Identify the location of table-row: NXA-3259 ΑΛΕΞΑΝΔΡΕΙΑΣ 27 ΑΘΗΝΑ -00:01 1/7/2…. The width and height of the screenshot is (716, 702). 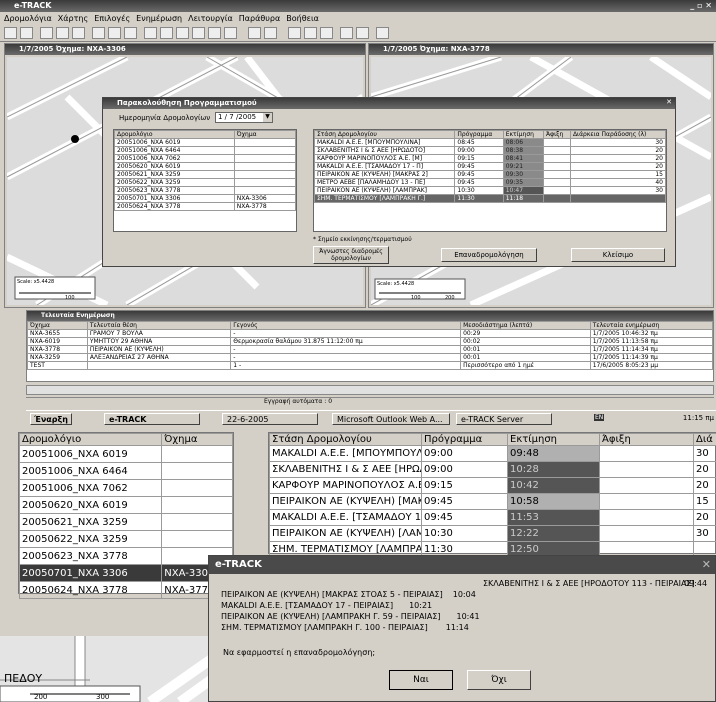
(370, 357).